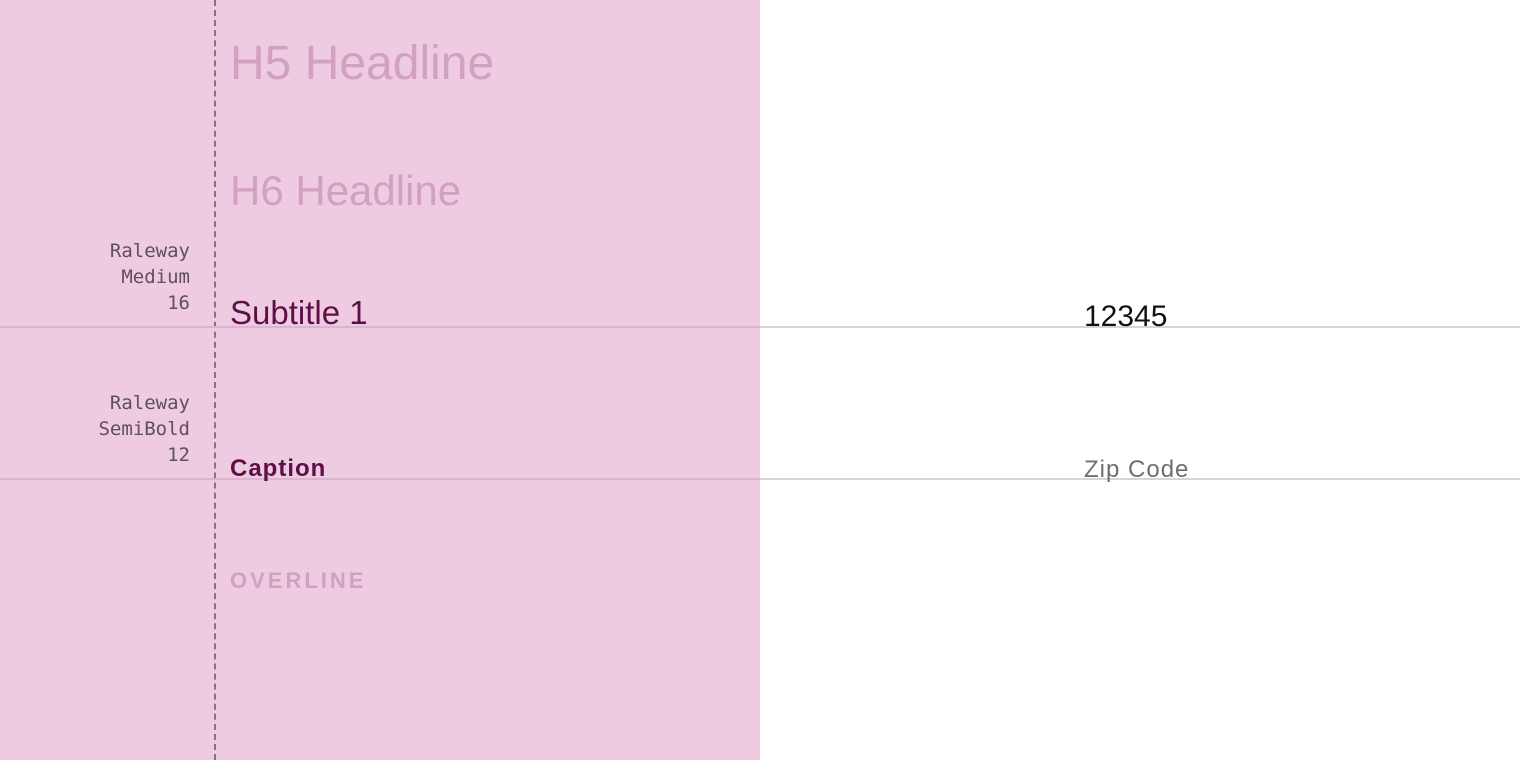  I want to click on subtitle1-font-size: 16, so click(178, 303).